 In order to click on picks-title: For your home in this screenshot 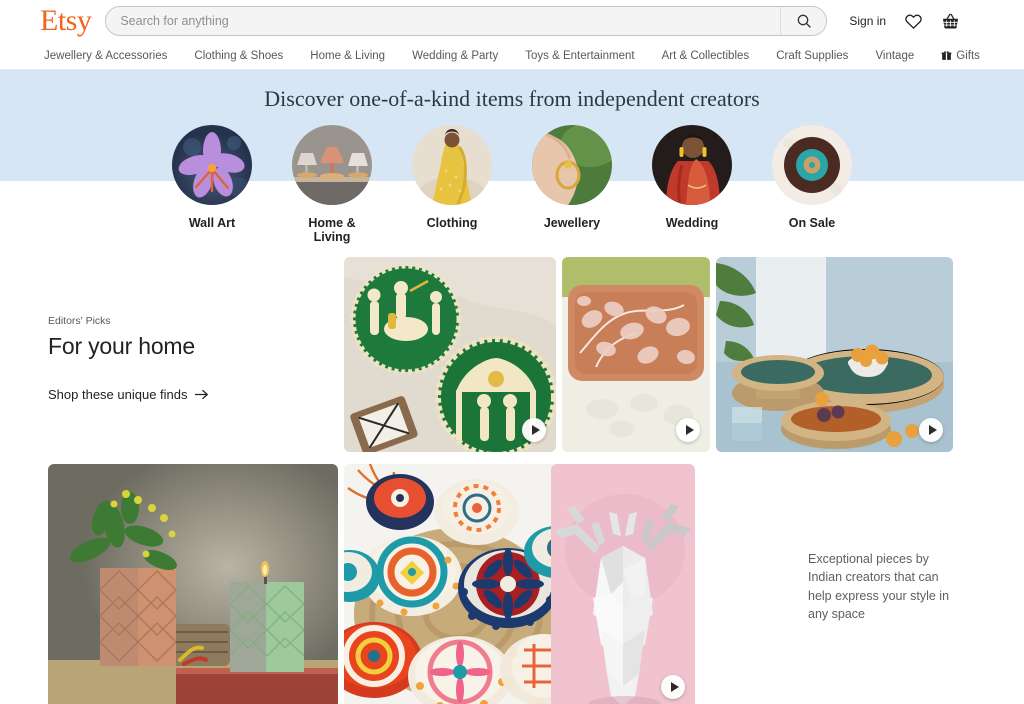, I will do `click(121, 346)`.